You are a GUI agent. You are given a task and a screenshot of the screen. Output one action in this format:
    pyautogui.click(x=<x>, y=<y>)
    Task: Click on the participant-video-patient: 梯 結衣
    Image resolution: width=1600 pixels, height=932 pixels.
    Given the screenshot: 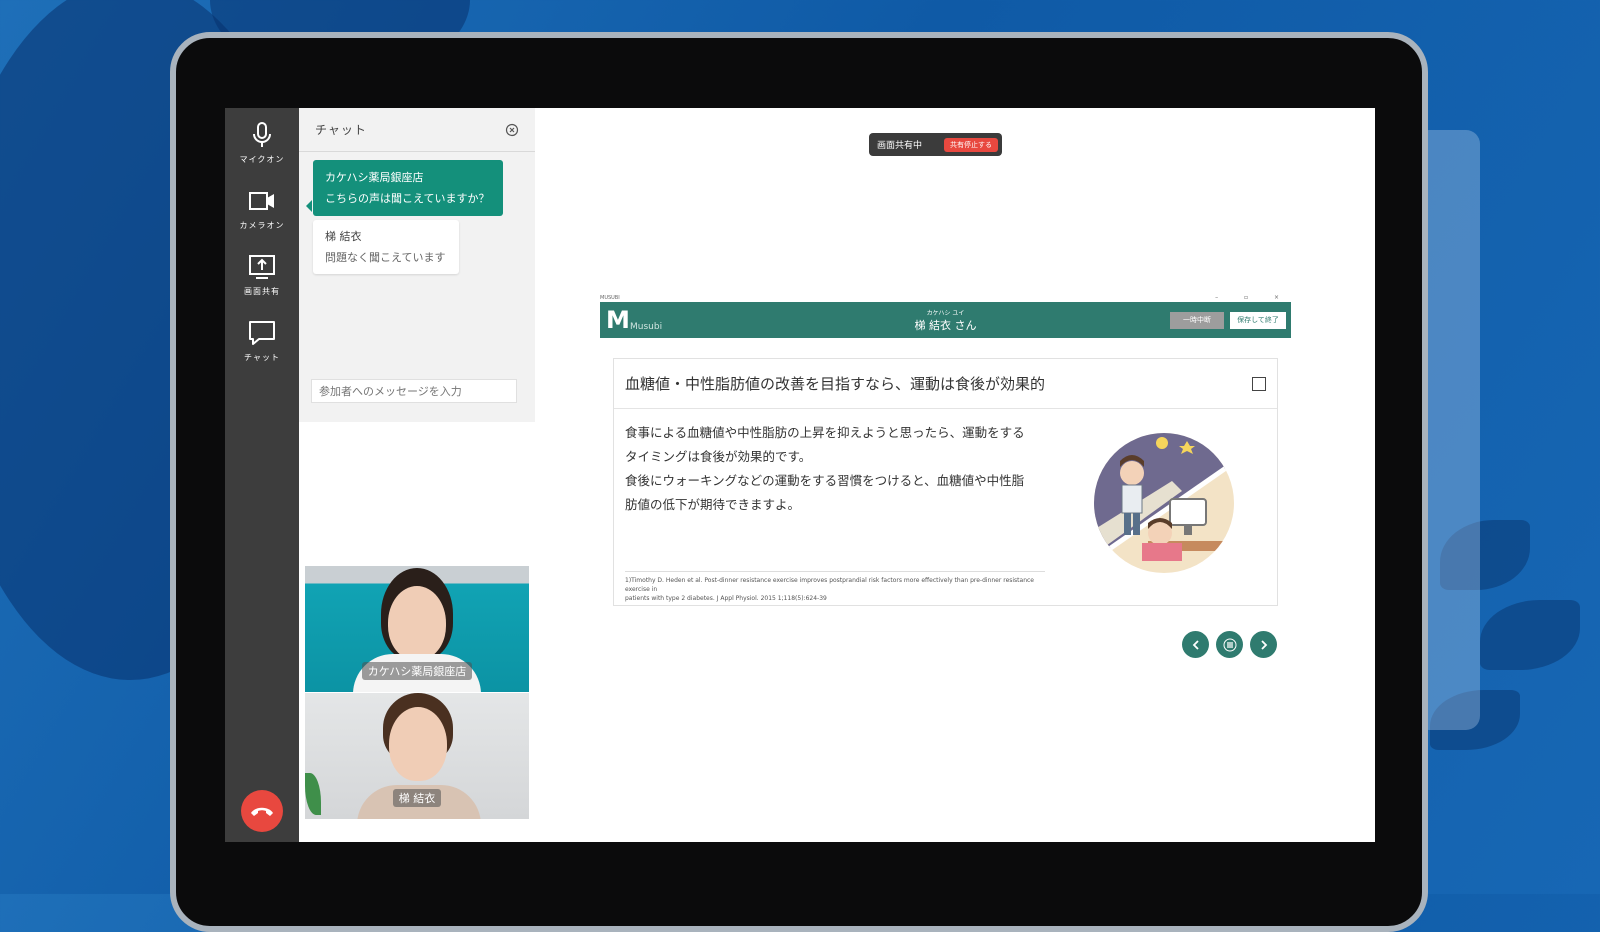 What is the action you would take?
    pyautogui.click(x=417, y=756)
    